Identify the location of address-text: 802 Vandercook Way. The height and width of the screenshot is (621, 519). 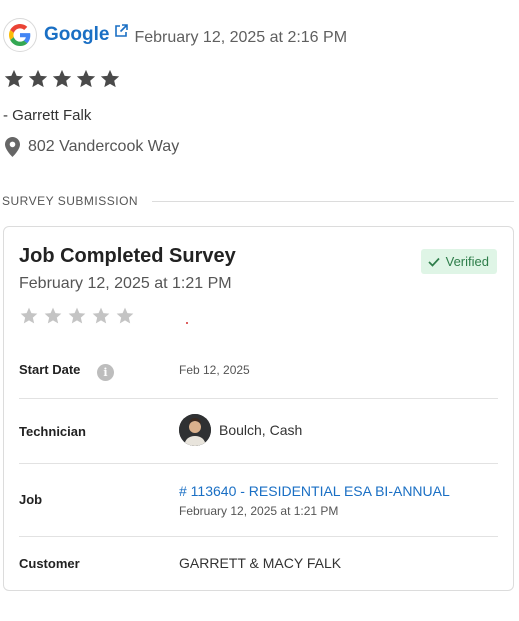
(104, 146).